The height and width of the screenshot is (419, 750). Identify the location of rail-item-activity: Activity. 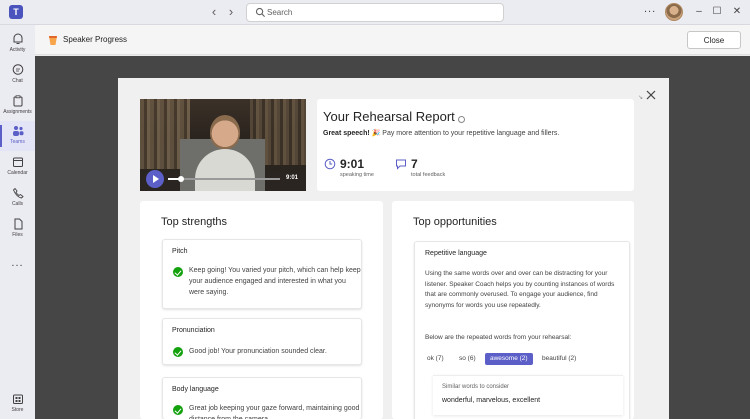
(17, 44).